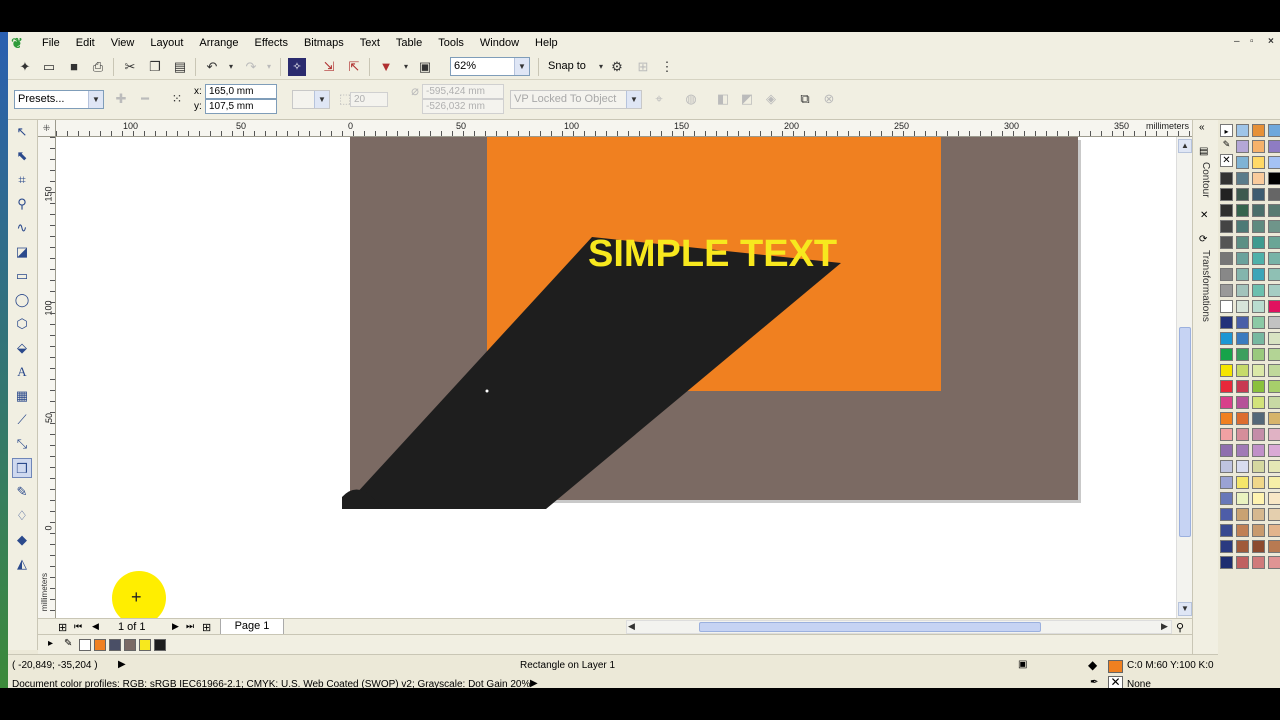 The image size is (1280, 720). What do you see at coordinates (324, 43) in the screenshot?
I see `menu-bitmaps: Bitmaps` at bounding box center [324, 43].